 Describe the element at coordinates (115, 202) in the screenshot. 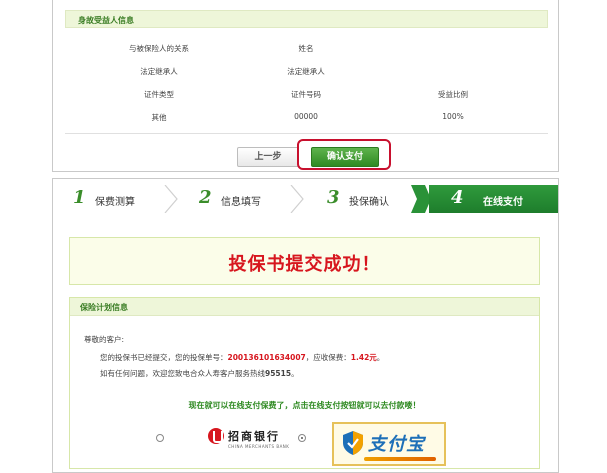

I see `step-label: 保费测算` at that location.